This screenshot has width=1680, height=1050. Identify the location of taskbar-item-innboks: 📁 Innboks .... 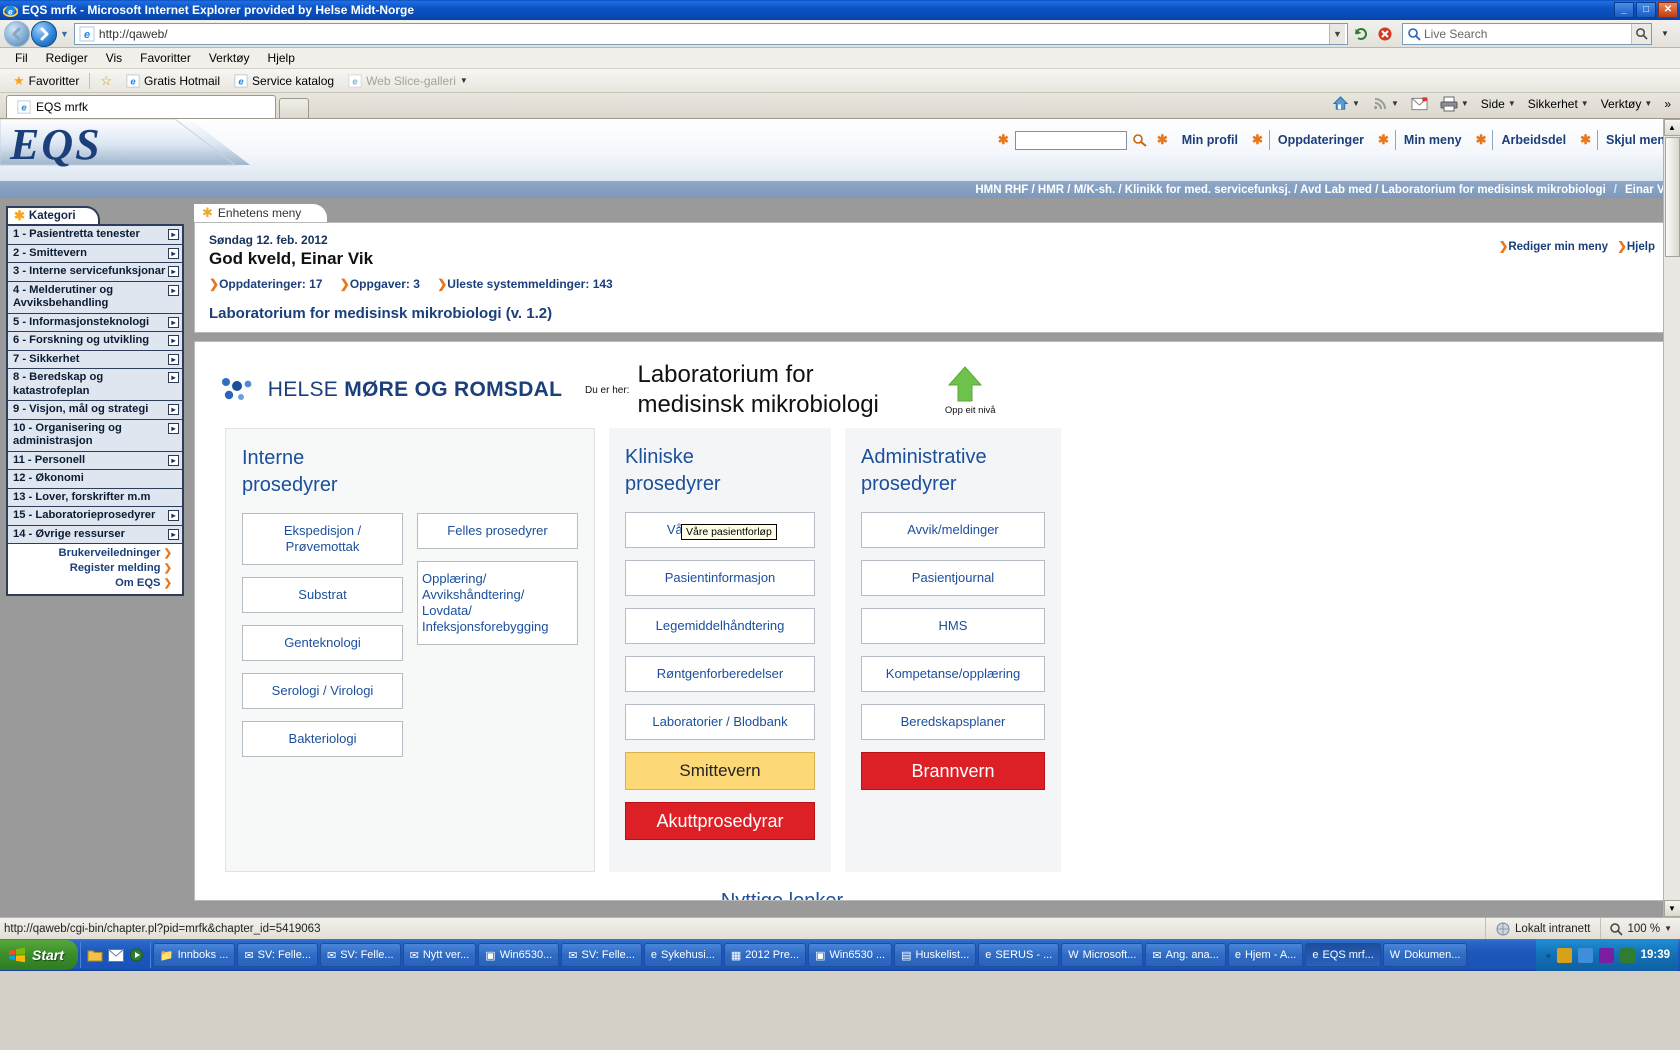
(194, 955).